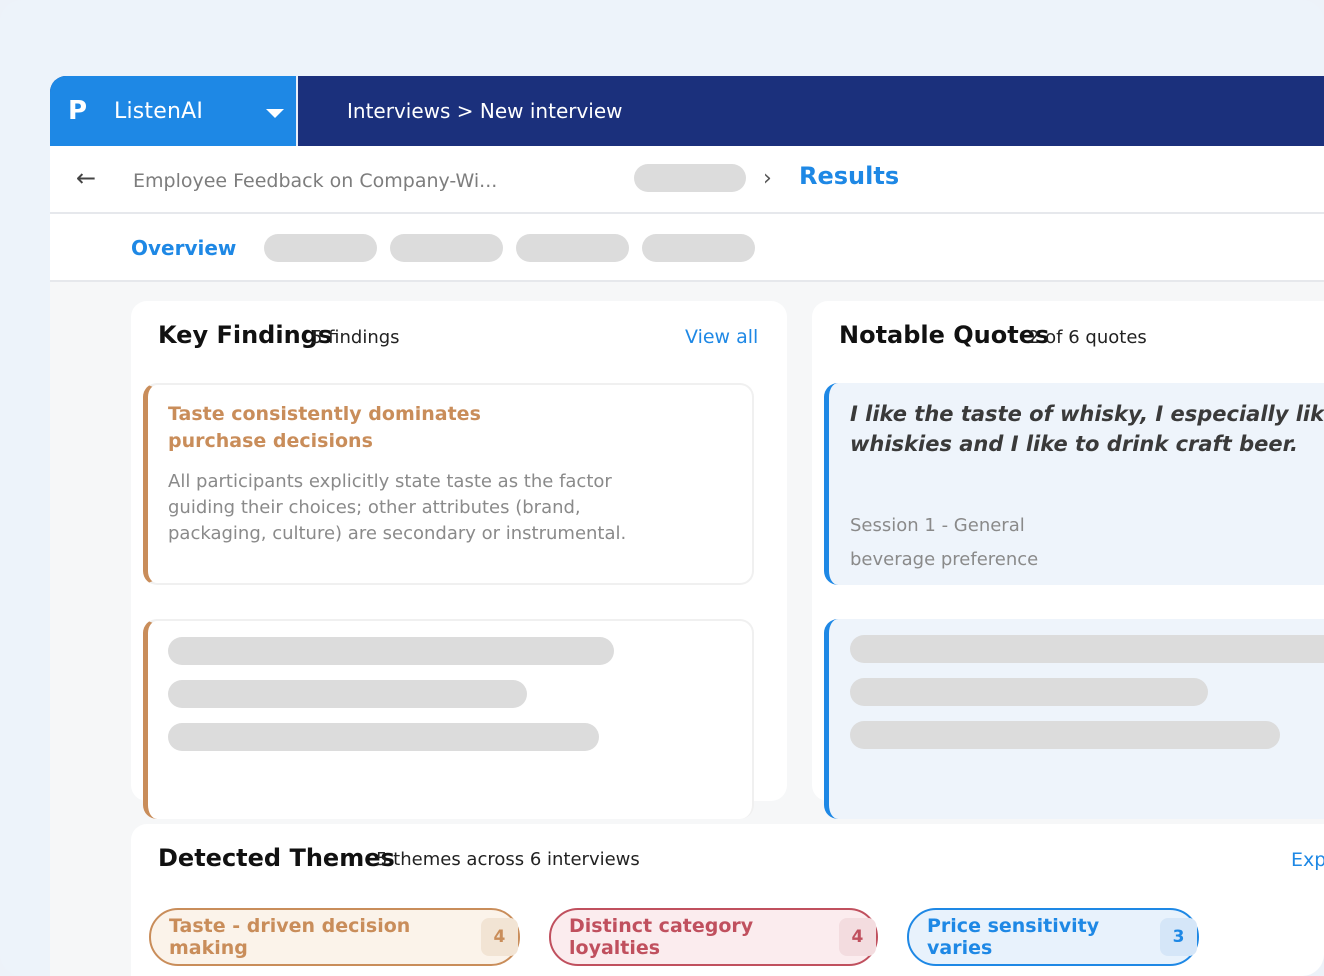 This screenshot has width=1324, height=976. I want to click on notable-quotes-count: 2 of 6 quotes, so click(1087, 337).